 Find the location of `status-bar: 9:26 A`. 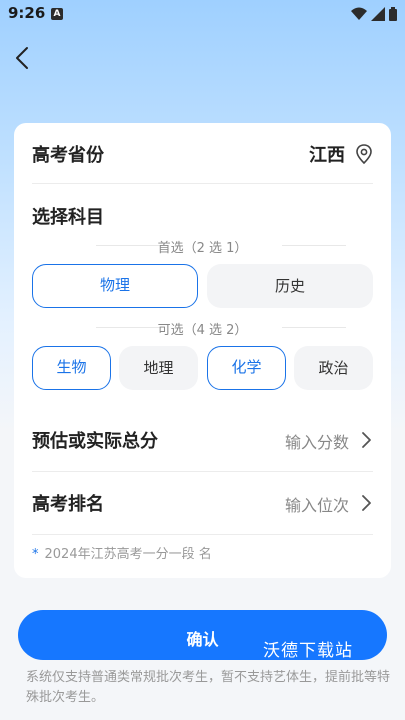

status-bar: 9:26 A is located at coordinates (202, 14).